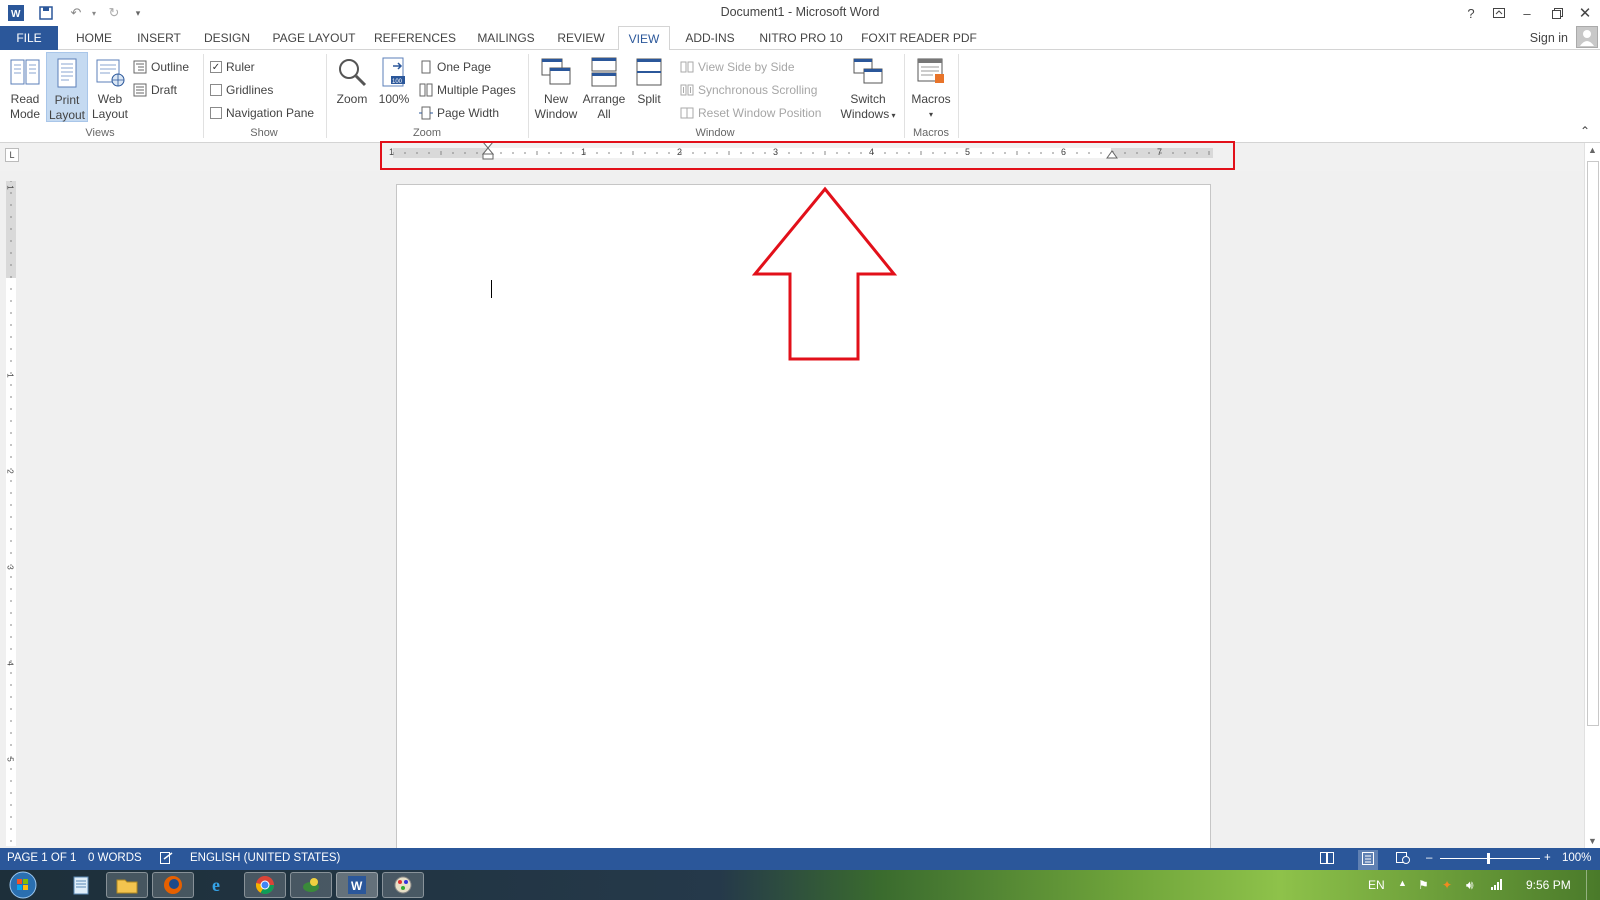 This screenshot has height=900, width=1600. What do you see at coordinates (931, 72) in the screenshot?
I see `macros-icon` at bounding box center [931, 72].